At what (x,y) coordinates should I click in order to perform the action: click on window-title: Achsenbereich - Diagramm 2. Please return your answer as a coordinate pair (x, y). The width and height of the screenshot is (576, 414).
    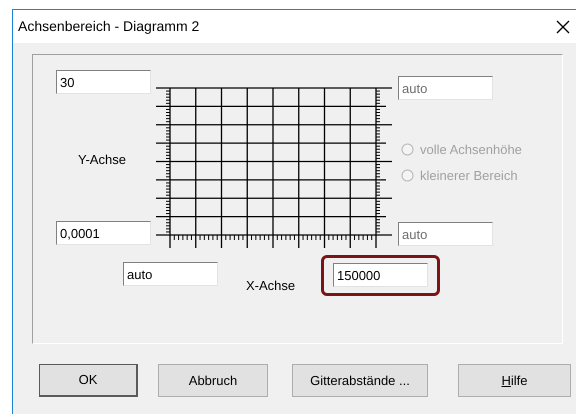
    Looking at the image, I should click on (109, 26).